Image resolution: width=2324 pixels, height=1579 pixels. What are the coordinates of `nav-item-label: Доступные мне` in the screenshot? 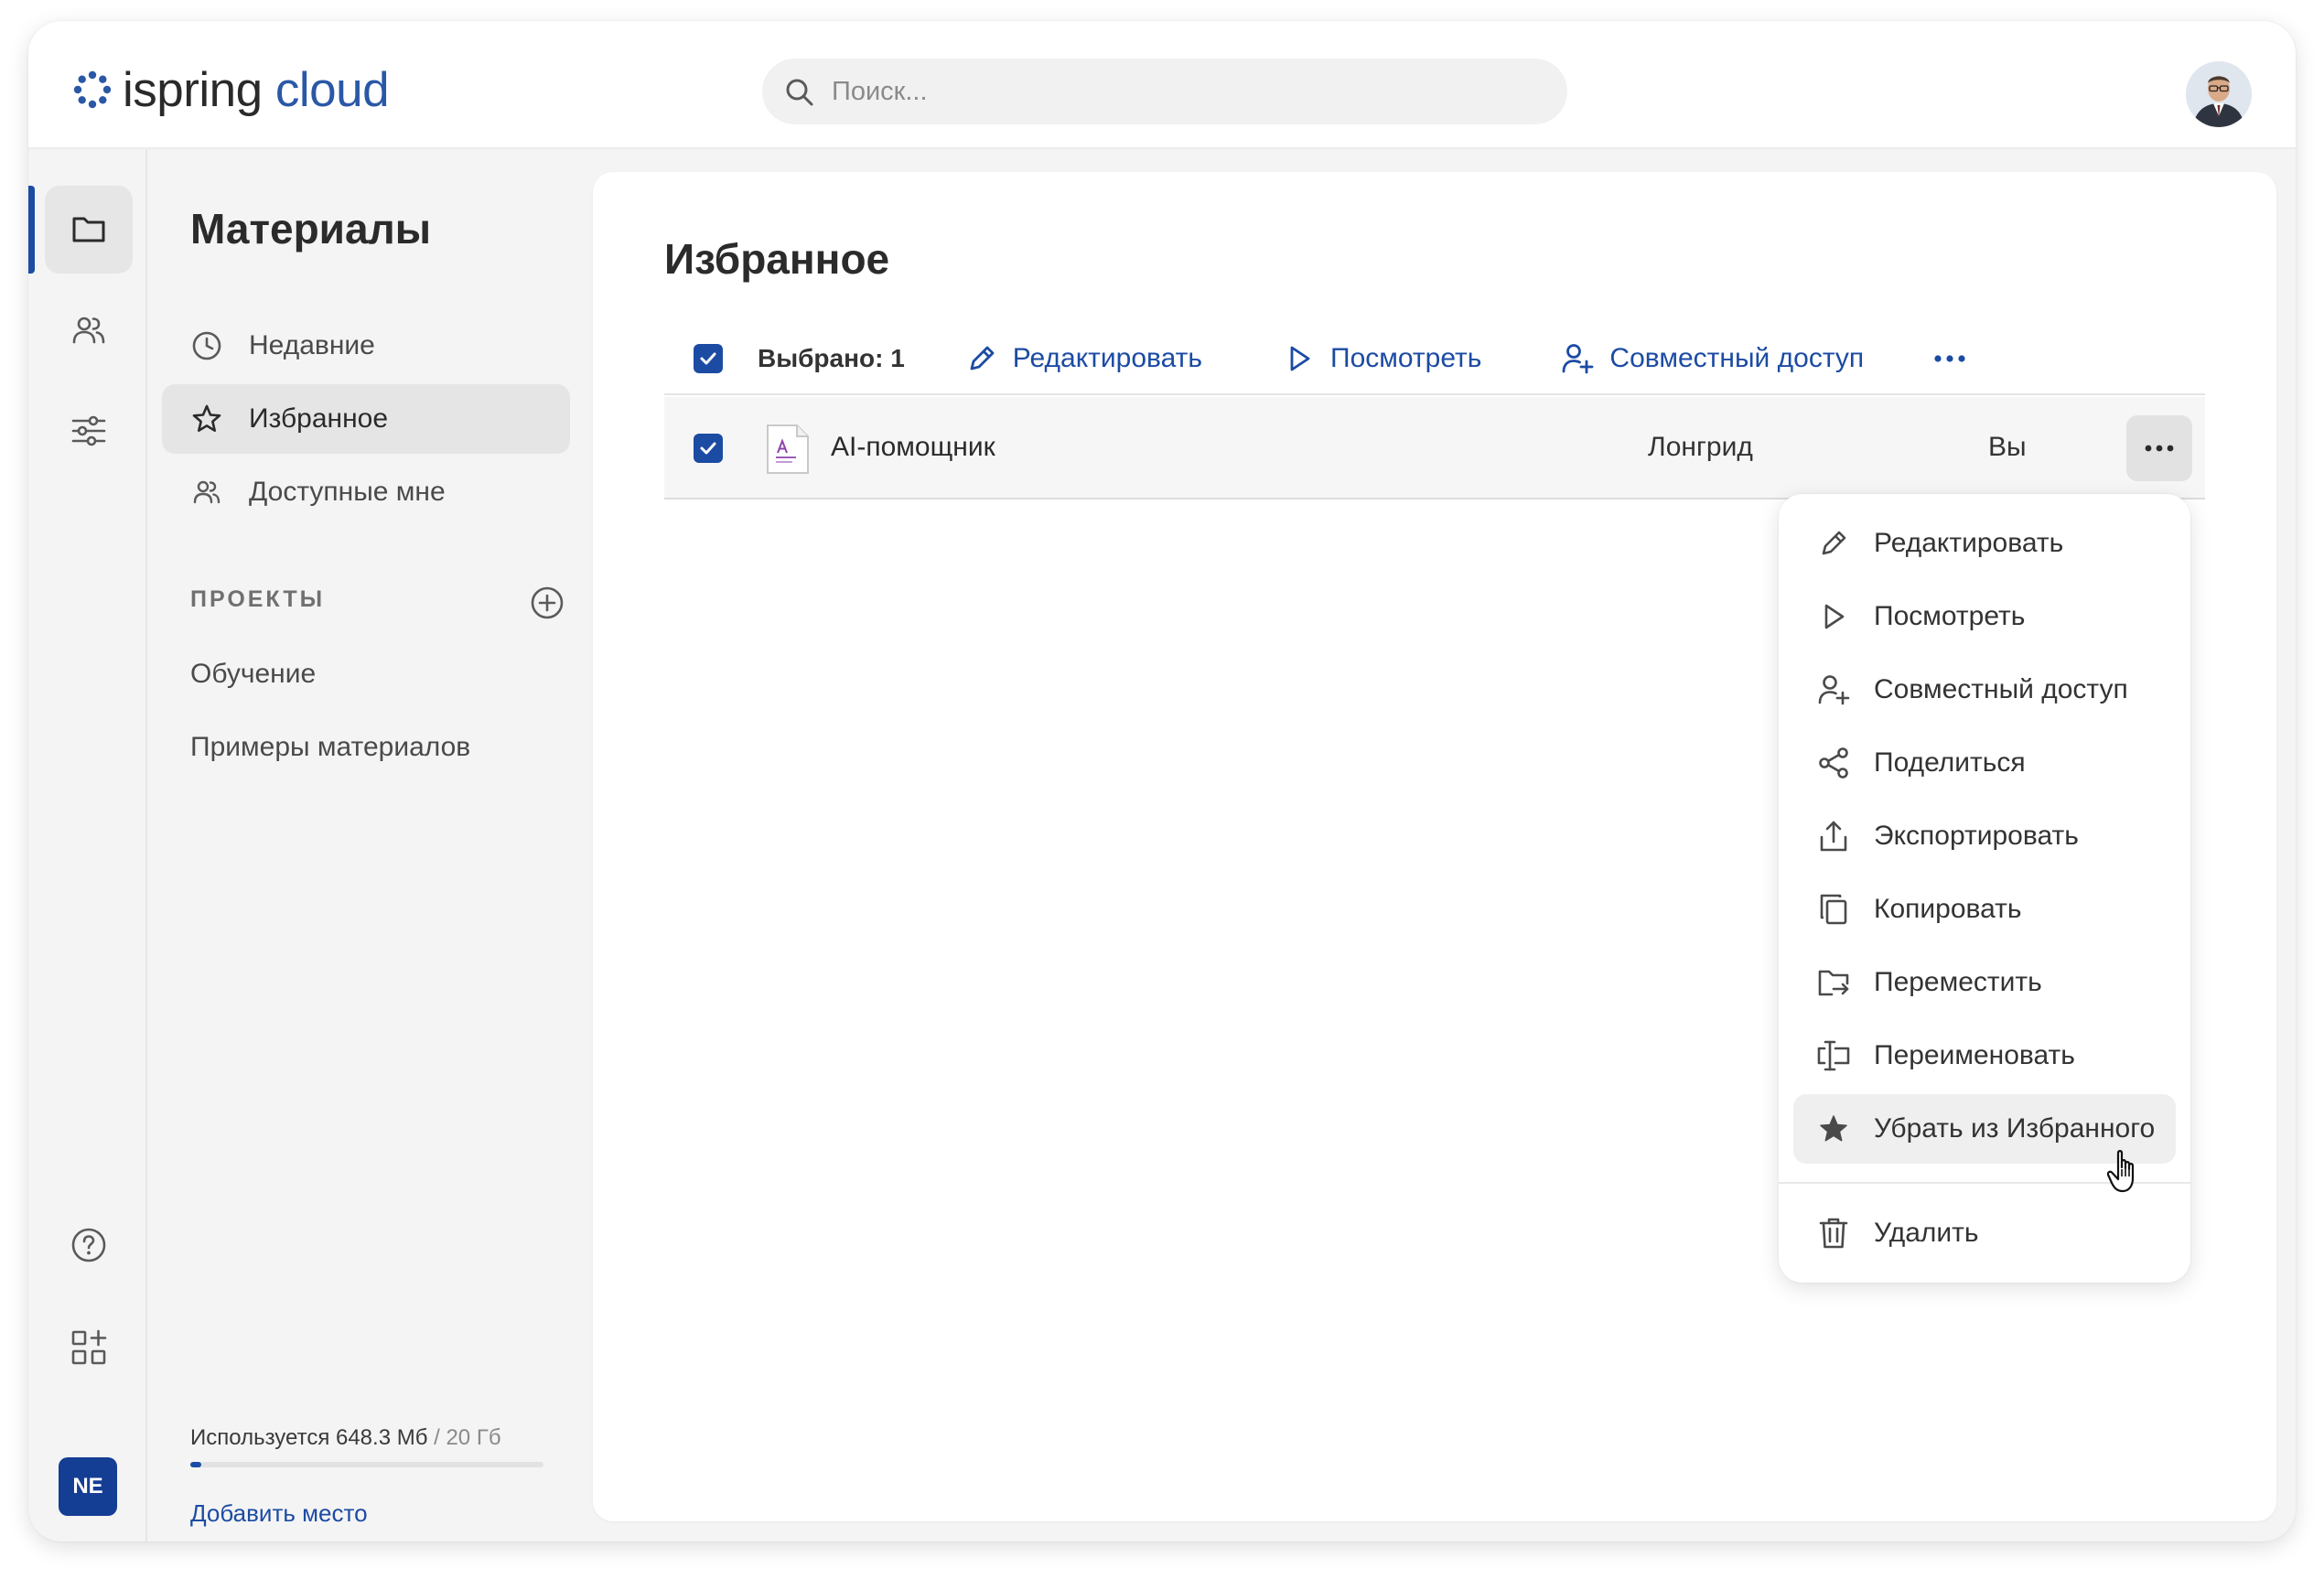 It's located at (347, 492).